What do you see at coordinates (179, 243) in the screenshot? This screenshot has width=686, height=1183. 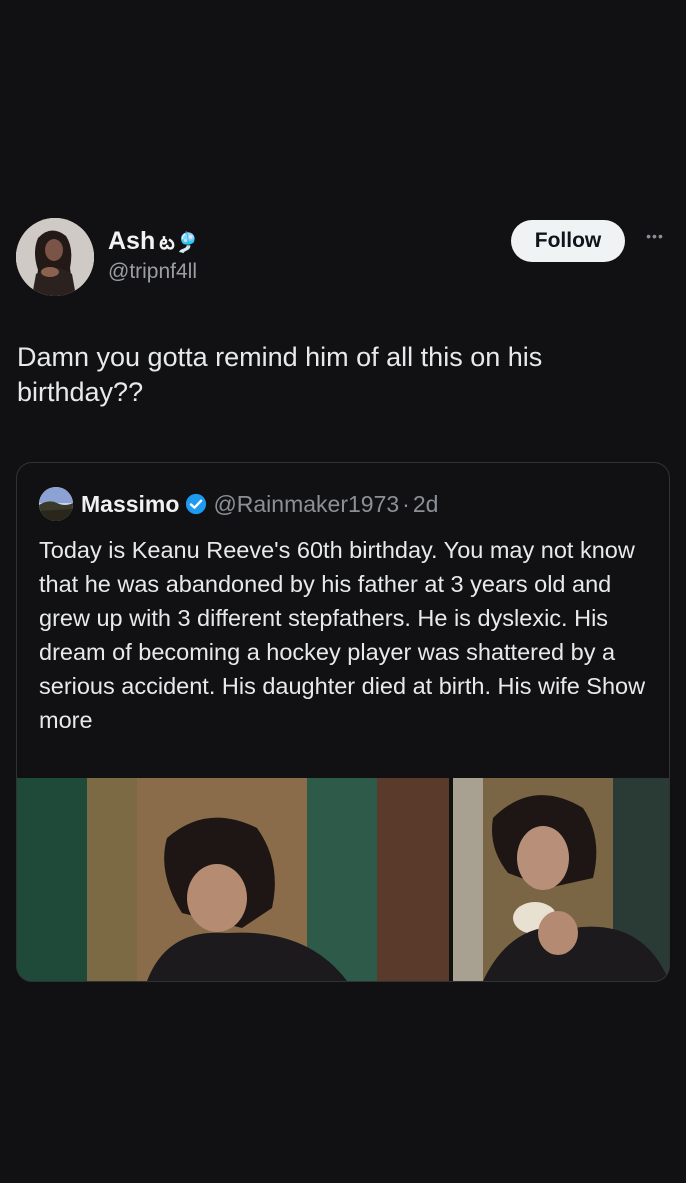 I see `name-emoji: ట🎐` at bounding box center [179, 243].